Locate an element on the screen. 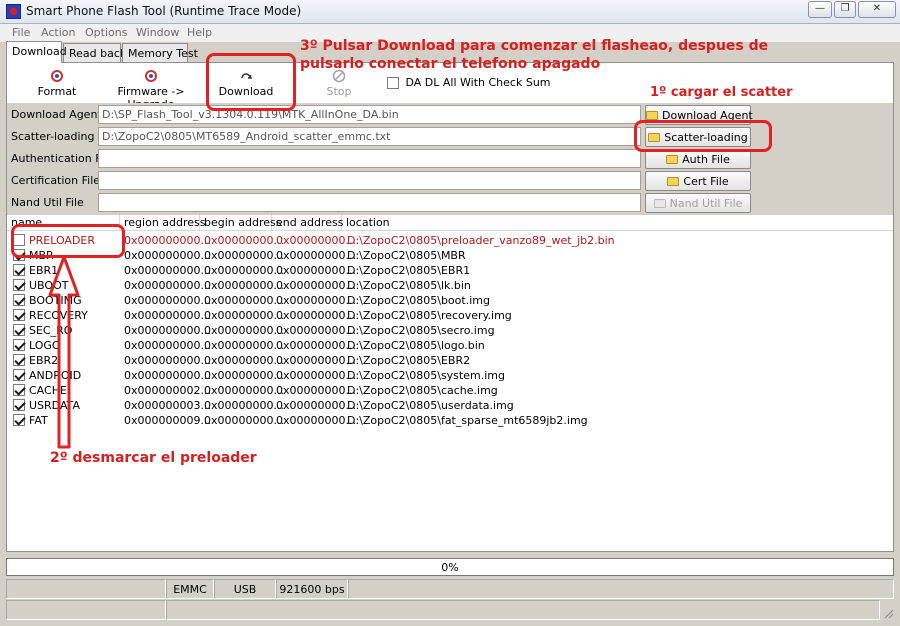 The image size is (900, 626). annotation-step1: 1º cargar el scatter is located at coordinates (721, 92).